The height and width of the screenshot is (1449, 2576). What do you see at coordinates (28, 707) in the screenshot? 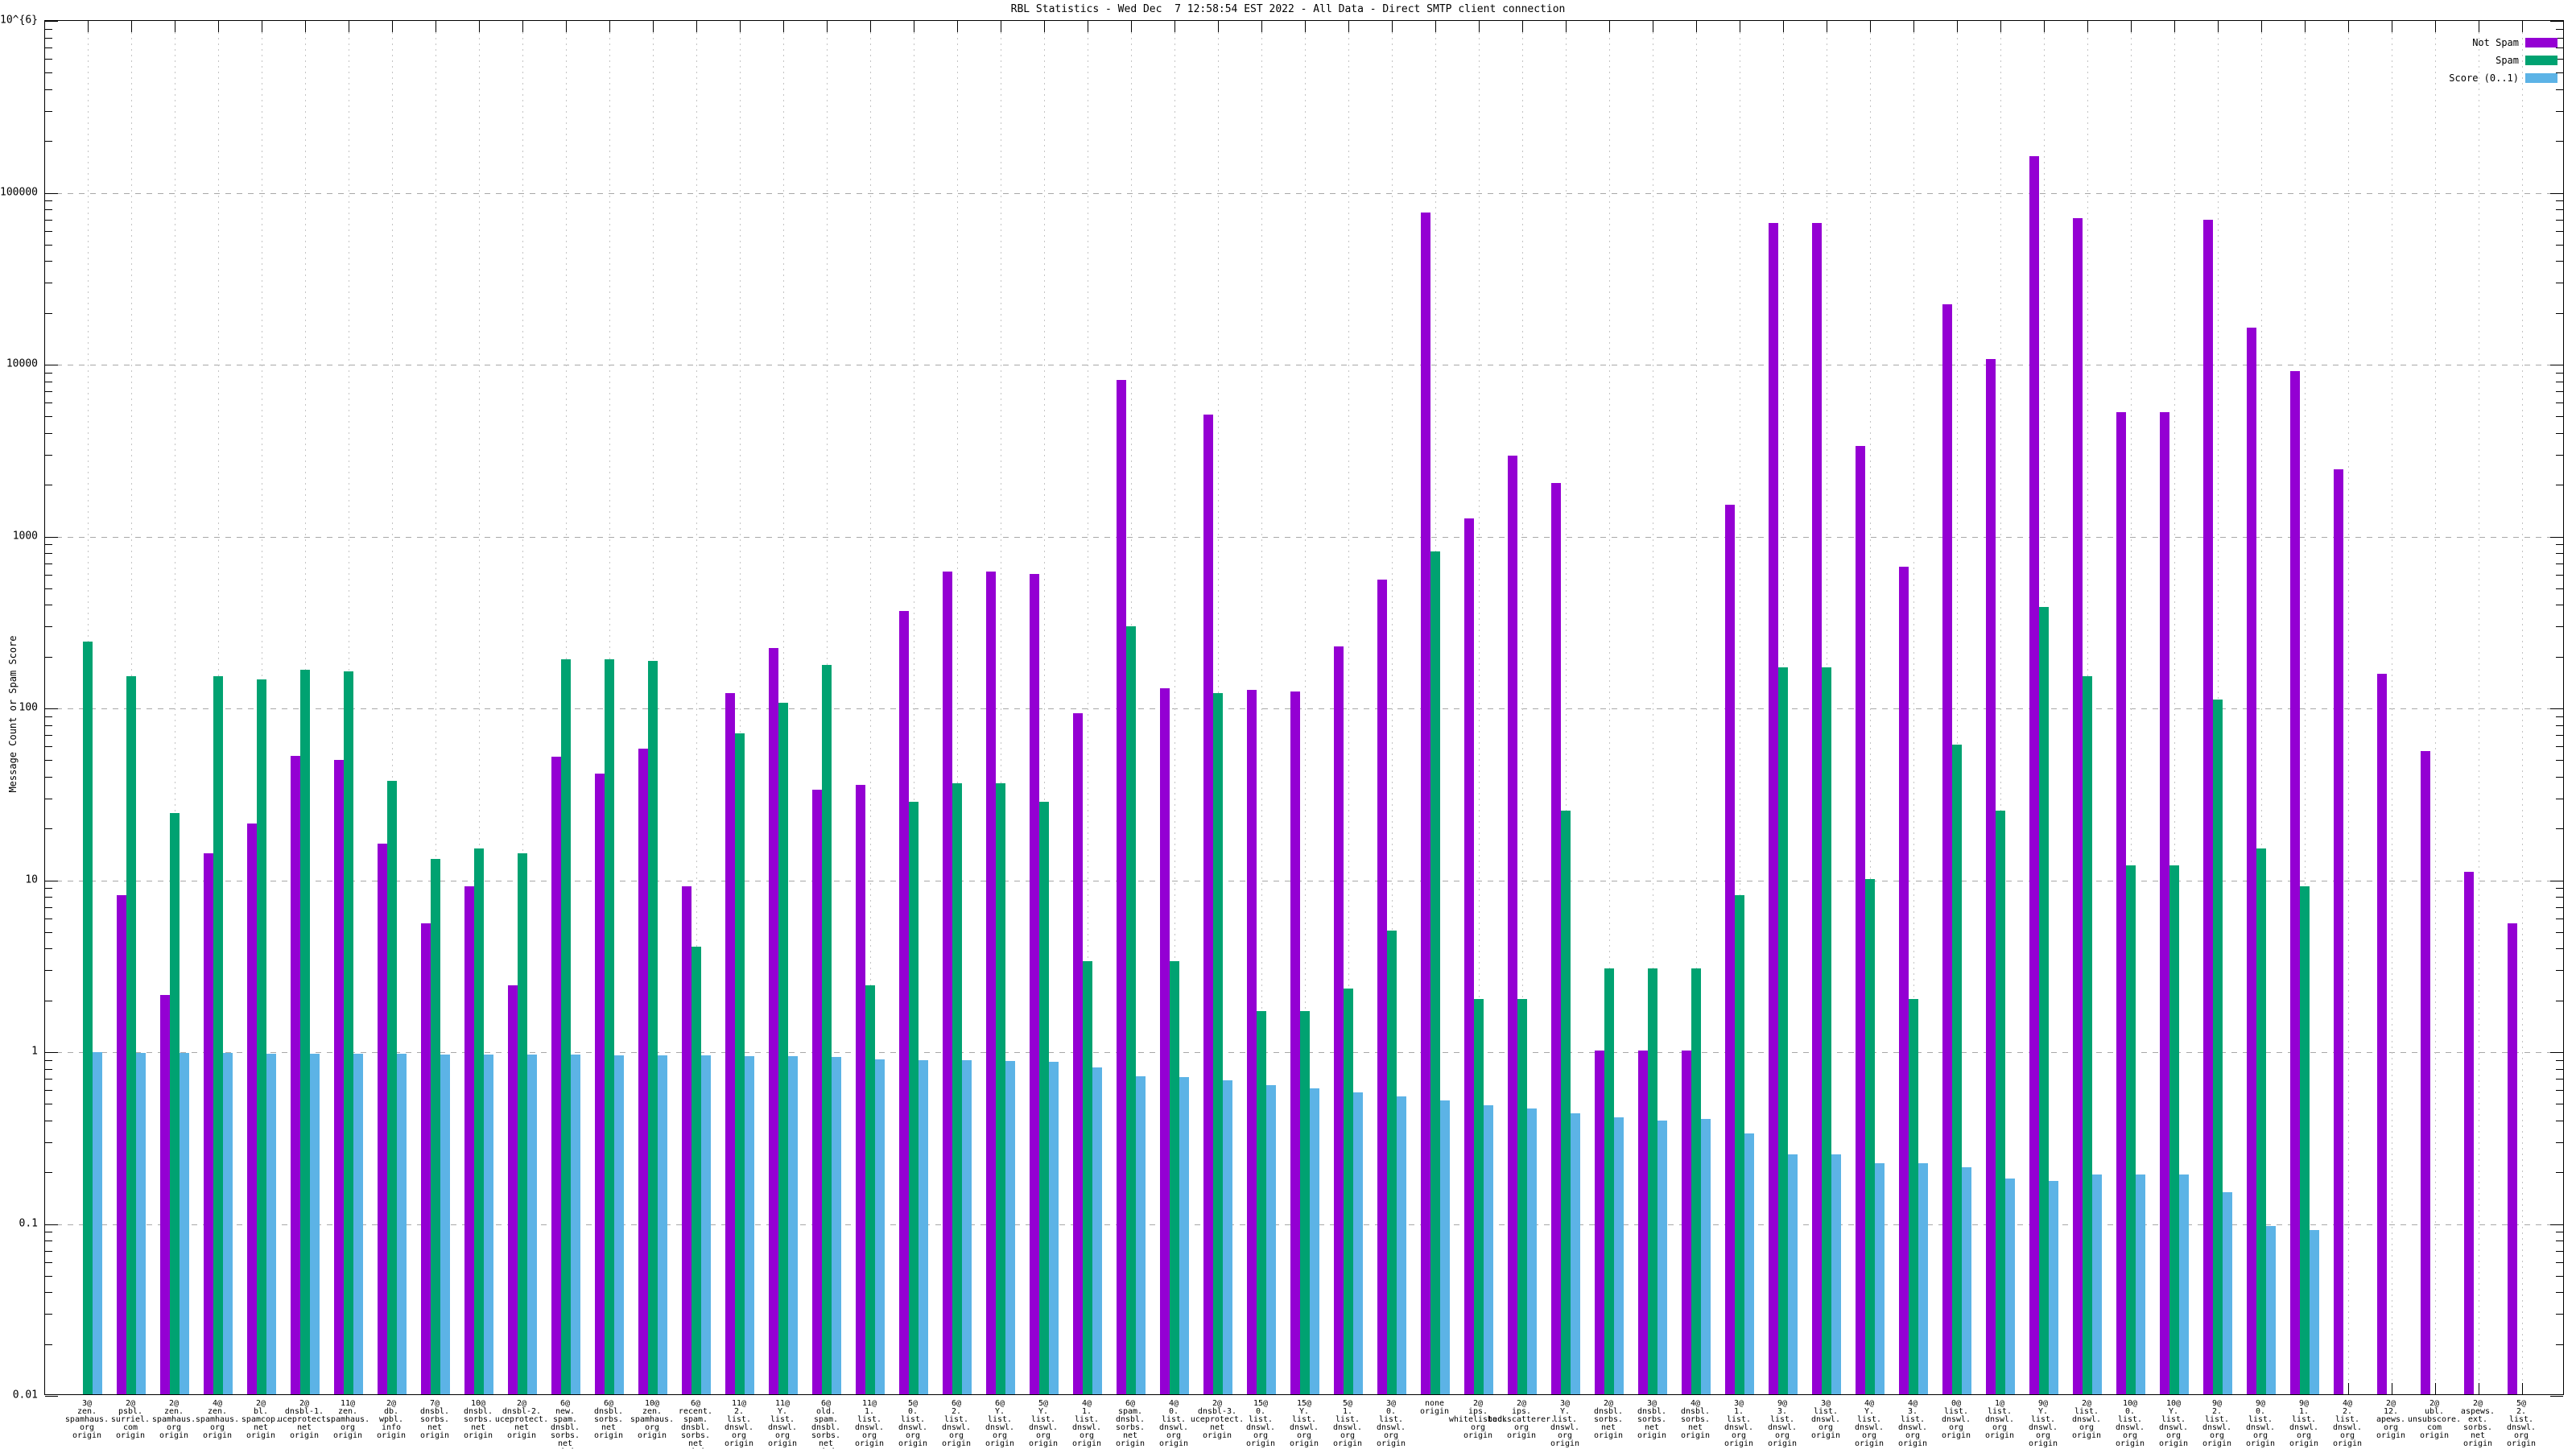
I see `y-tick-label: 100` at bounding box center [28, 707].